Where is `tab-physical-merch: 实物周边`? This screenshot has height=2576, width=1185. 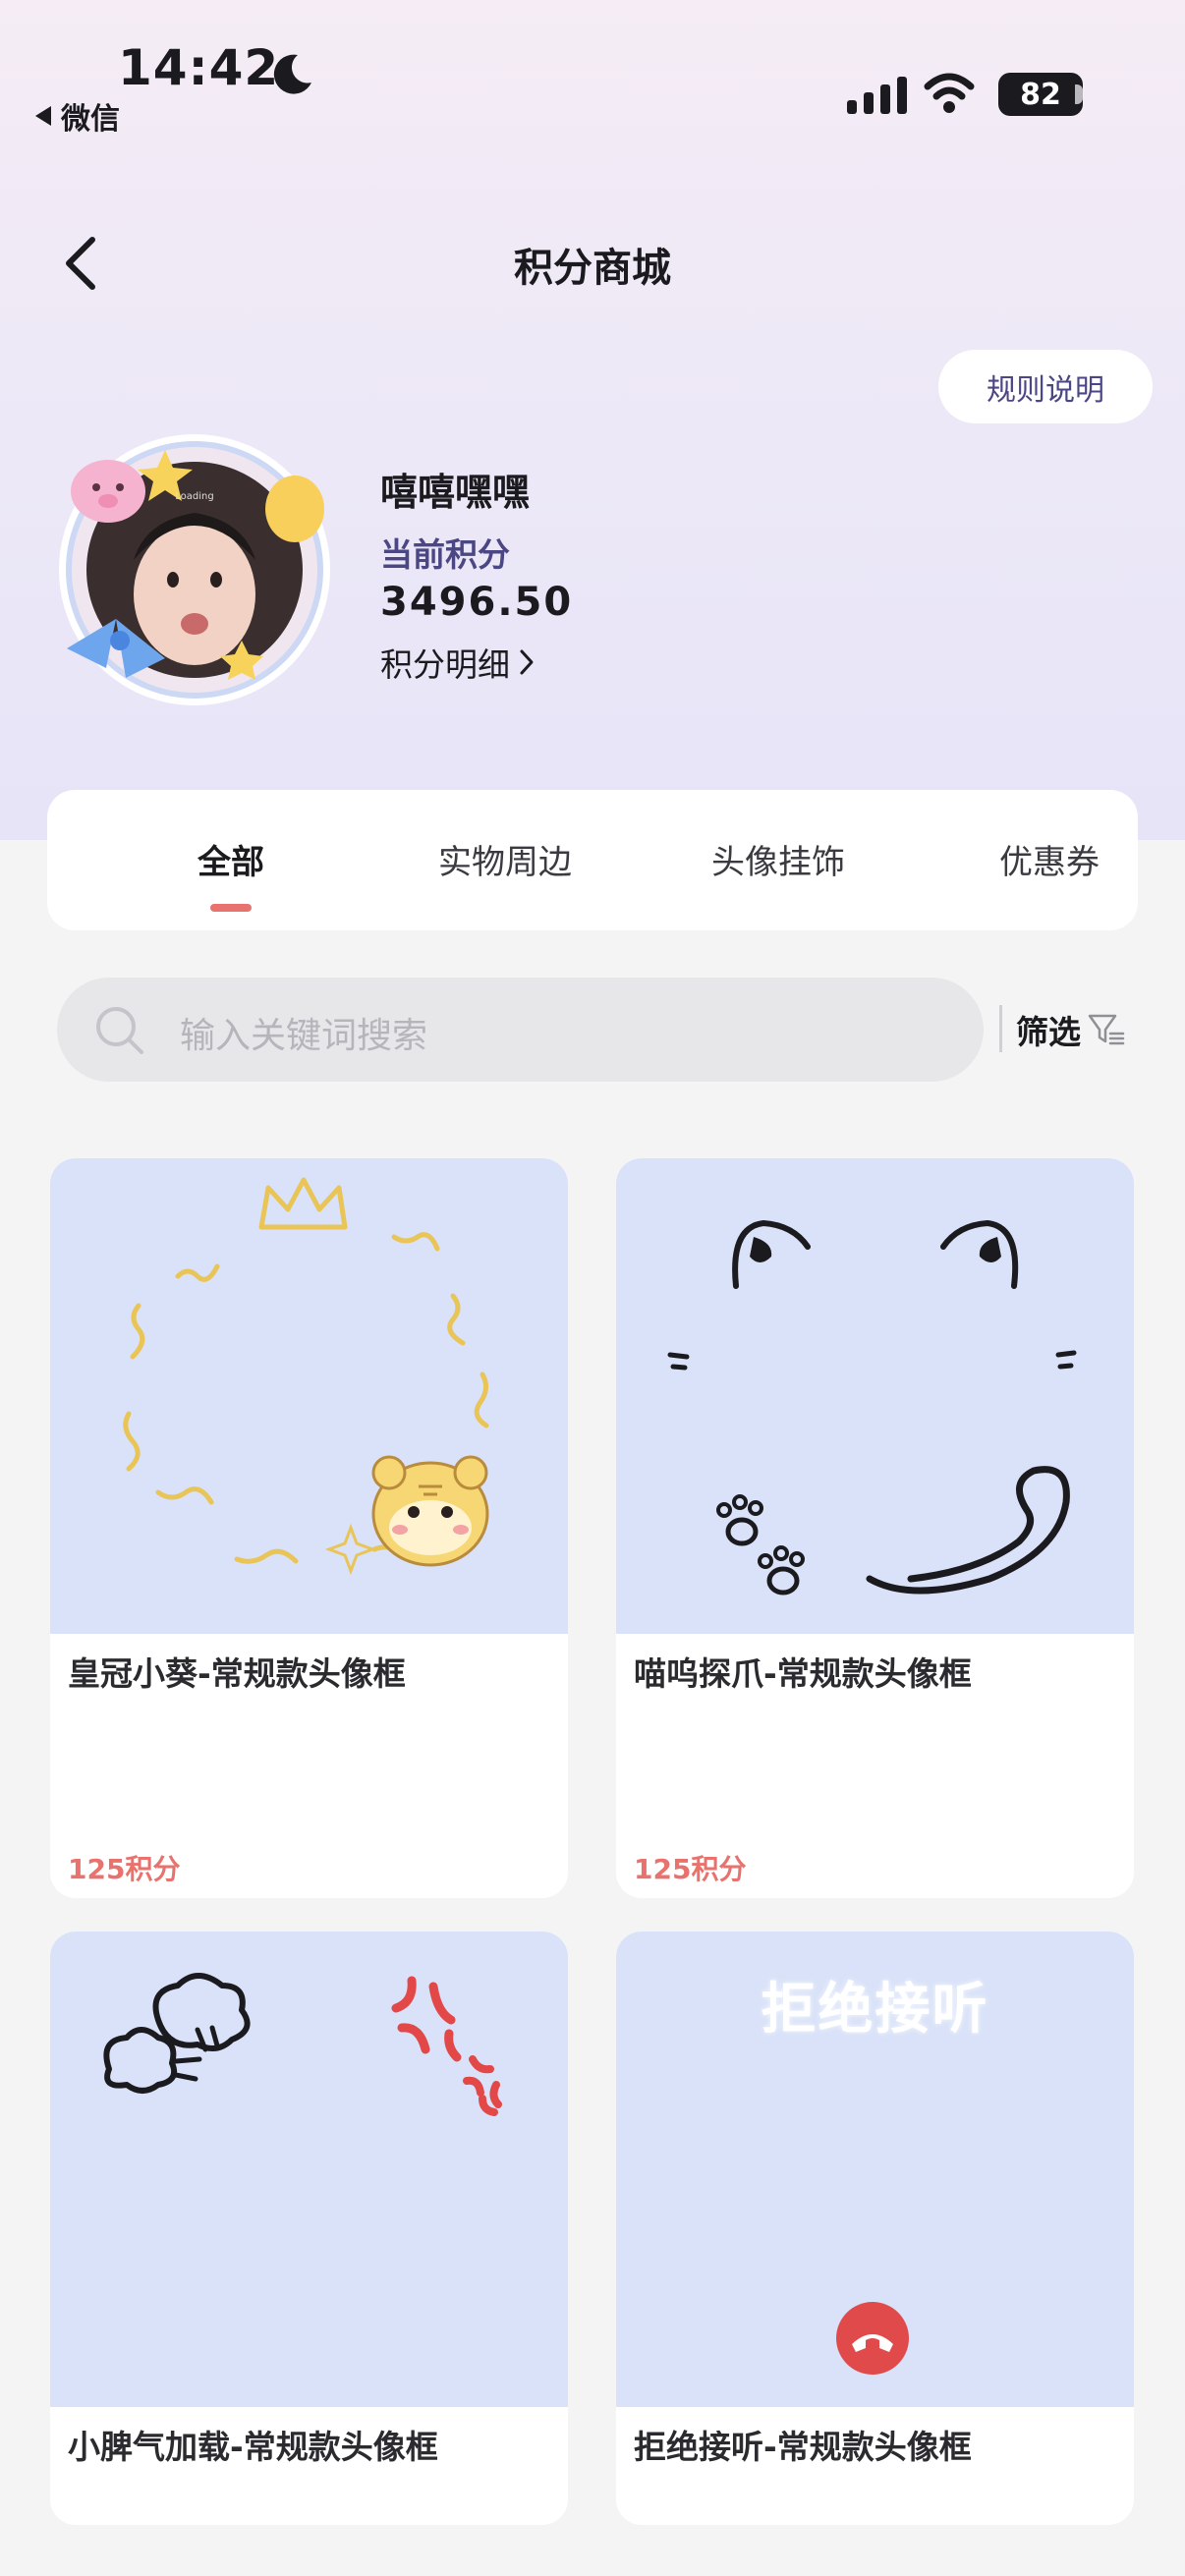
tab-physical-merch: 实物周边 is located at coordinates (505, 859).